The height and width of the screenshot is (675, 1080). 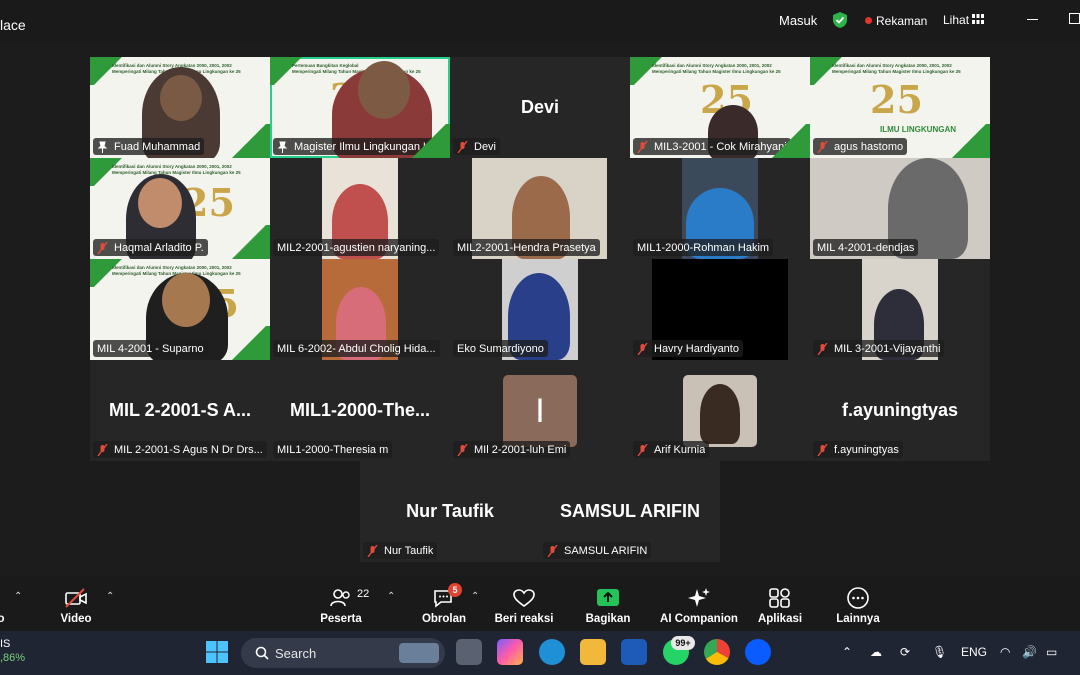 I want to click on participant-label: Devi, so click(x=477, y=146).